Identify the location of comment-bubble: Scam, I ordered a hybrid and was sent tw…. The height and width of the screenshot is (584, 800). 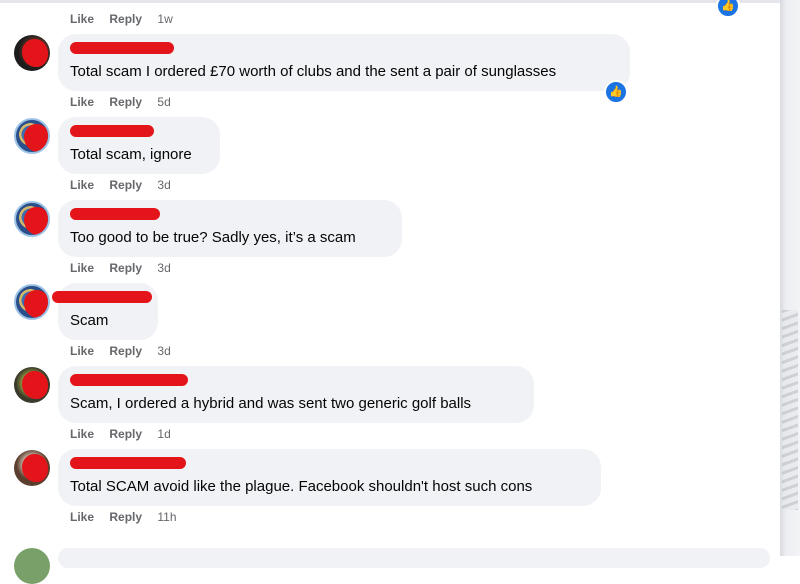
(296, 394).